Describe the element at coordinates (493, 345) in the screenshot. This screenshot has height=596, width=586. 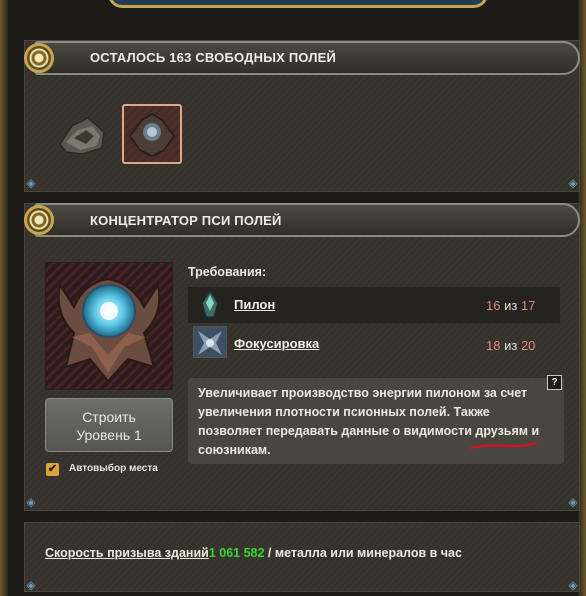
I see `requirement-have: 18` at that location.